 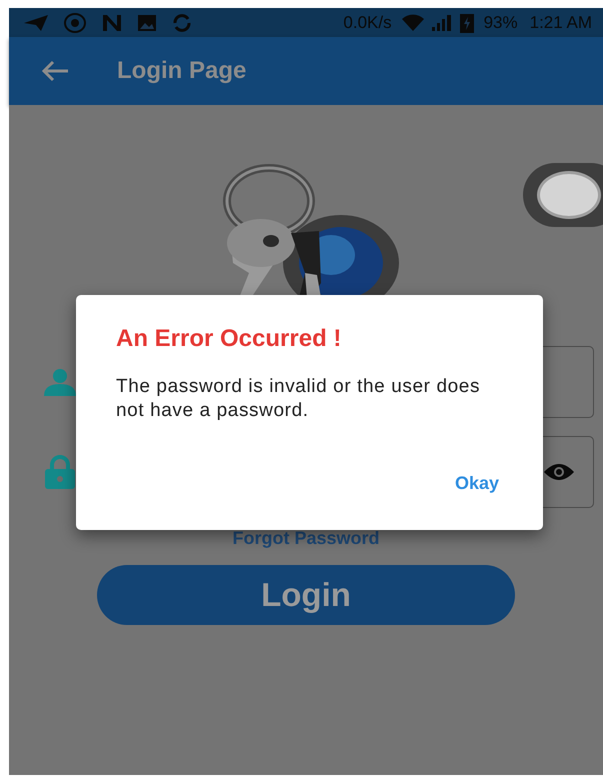 I want to click on dialog-title: An Error Occurred !, so click(x=229, y=339).